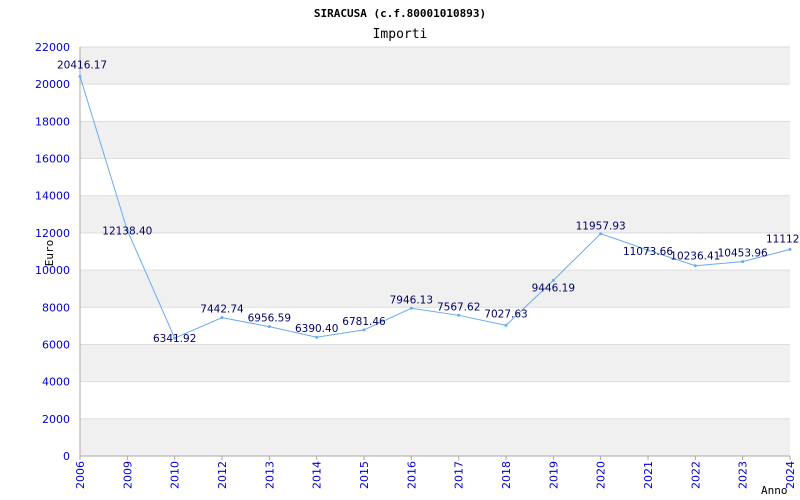  What do you see at coordinates (790, 475) in the screenshot?
I see `x-tick-label: 2024` at bounding box center [790, 475].